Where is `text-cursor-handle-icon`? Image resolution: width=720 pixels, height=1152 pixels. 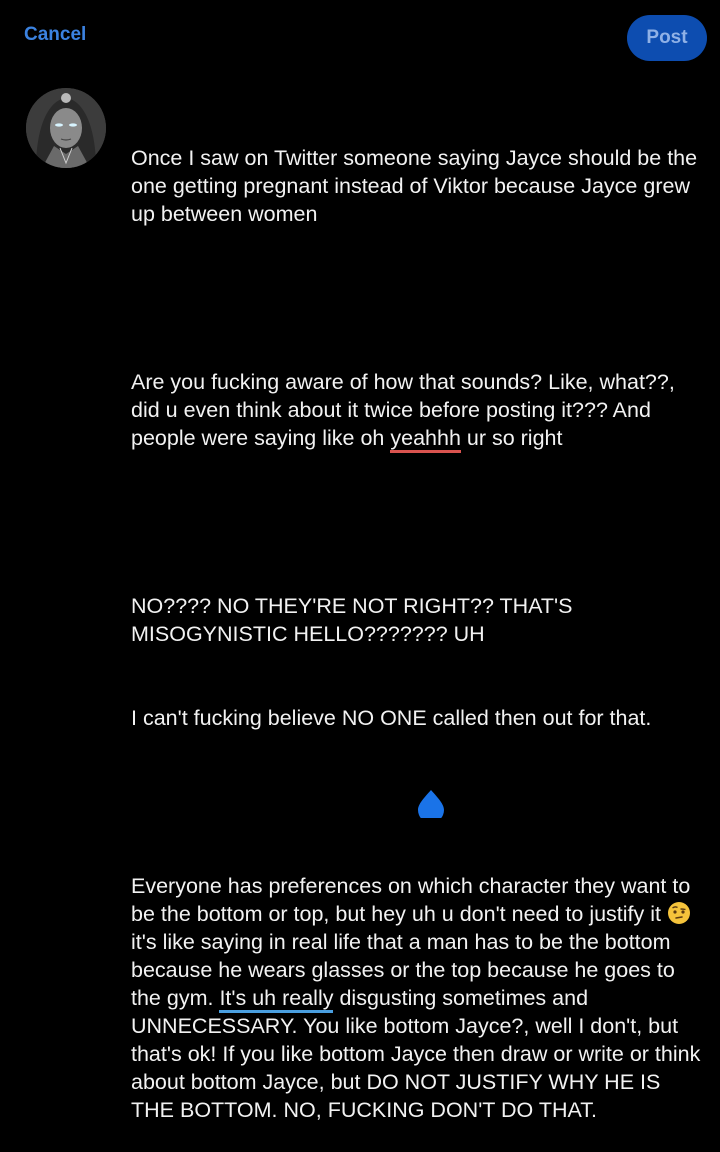 text-cursor-handle-icon is located at coordinates (431, 803).